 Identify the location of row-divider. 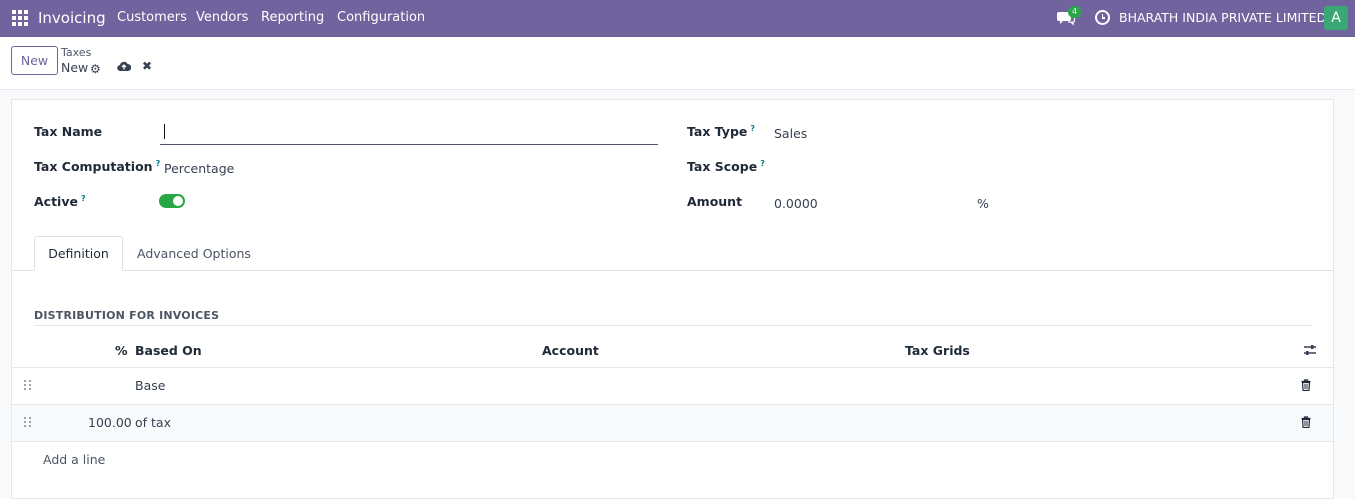
(672, 441).